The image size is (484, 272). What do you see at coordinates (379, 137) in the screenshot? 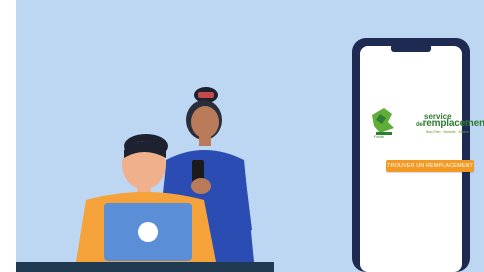
I see `logo-badge: Fondé` at bounding box center [379, 137].